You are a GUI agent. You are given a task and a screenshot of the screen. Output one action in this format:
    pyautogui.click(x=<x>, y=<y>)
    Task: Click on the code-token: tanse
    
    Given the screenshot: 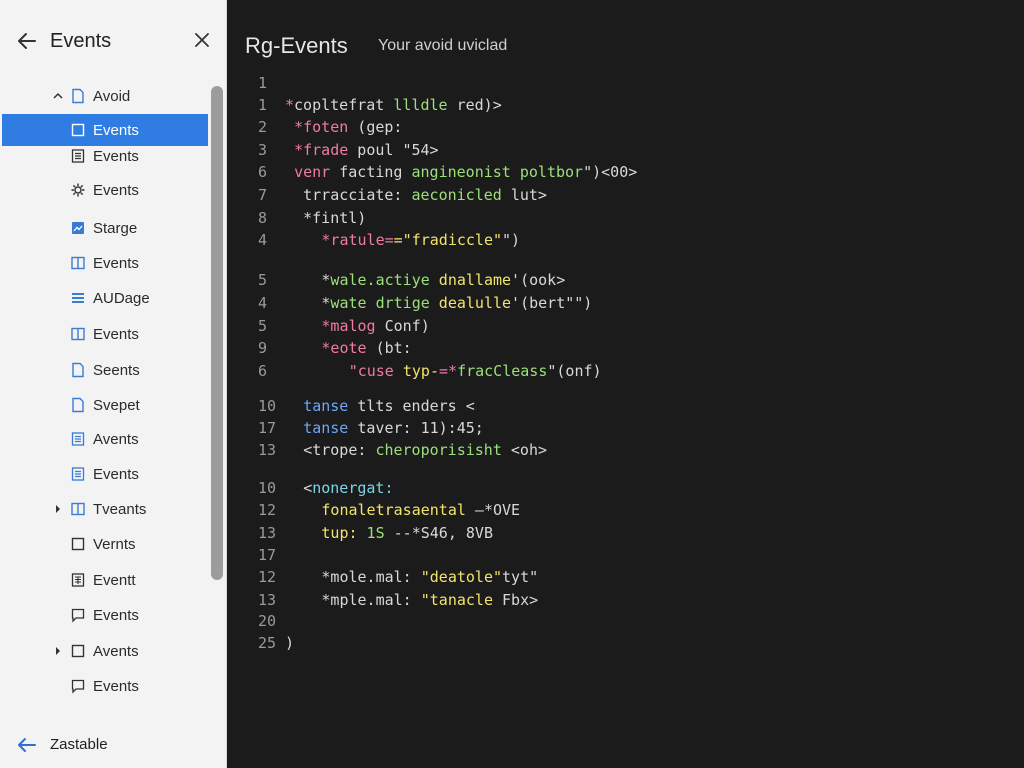 What is the action you would take?
    pyautogui.click(x=326, y=406)
    